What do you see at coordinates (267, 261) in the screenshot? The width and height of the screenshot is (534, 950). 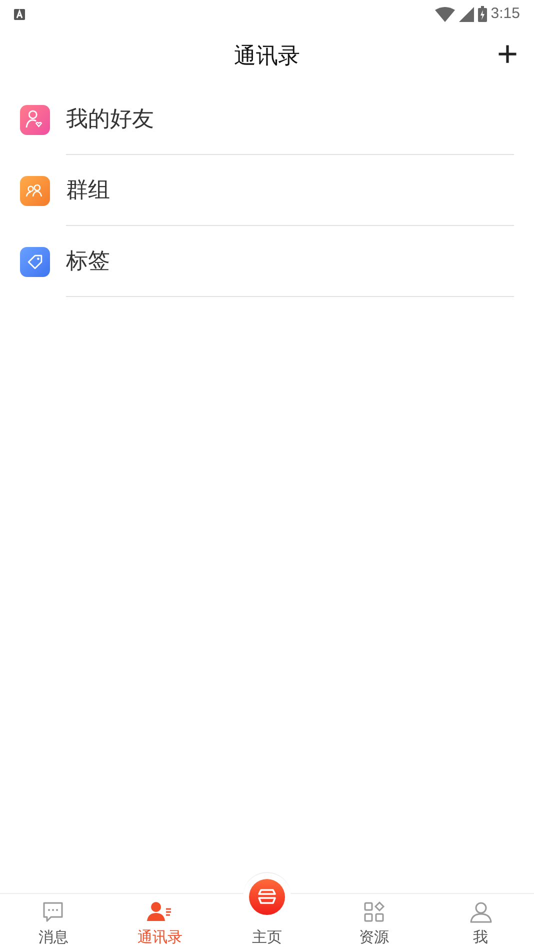 I see `contact-category-item: 标签` at bounding box center [267, 261].